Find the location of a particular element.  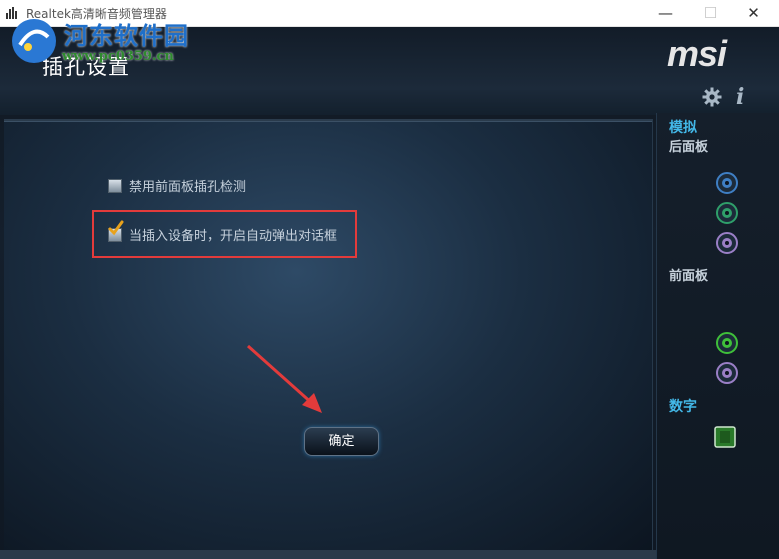

headphone-jack-icon is located at coordinates (727, 343).